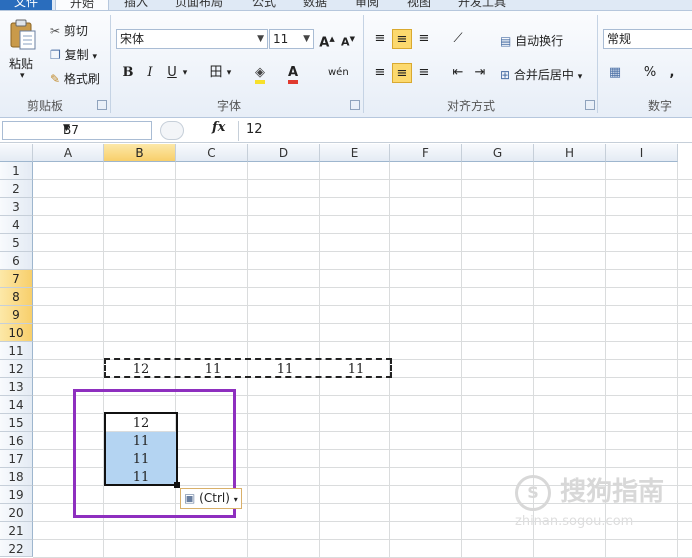 This screenshot has height=558, width=692. Describe the element at coordinates (16, 513) in the screenshot. I see `row-header-20: 20` at that location.